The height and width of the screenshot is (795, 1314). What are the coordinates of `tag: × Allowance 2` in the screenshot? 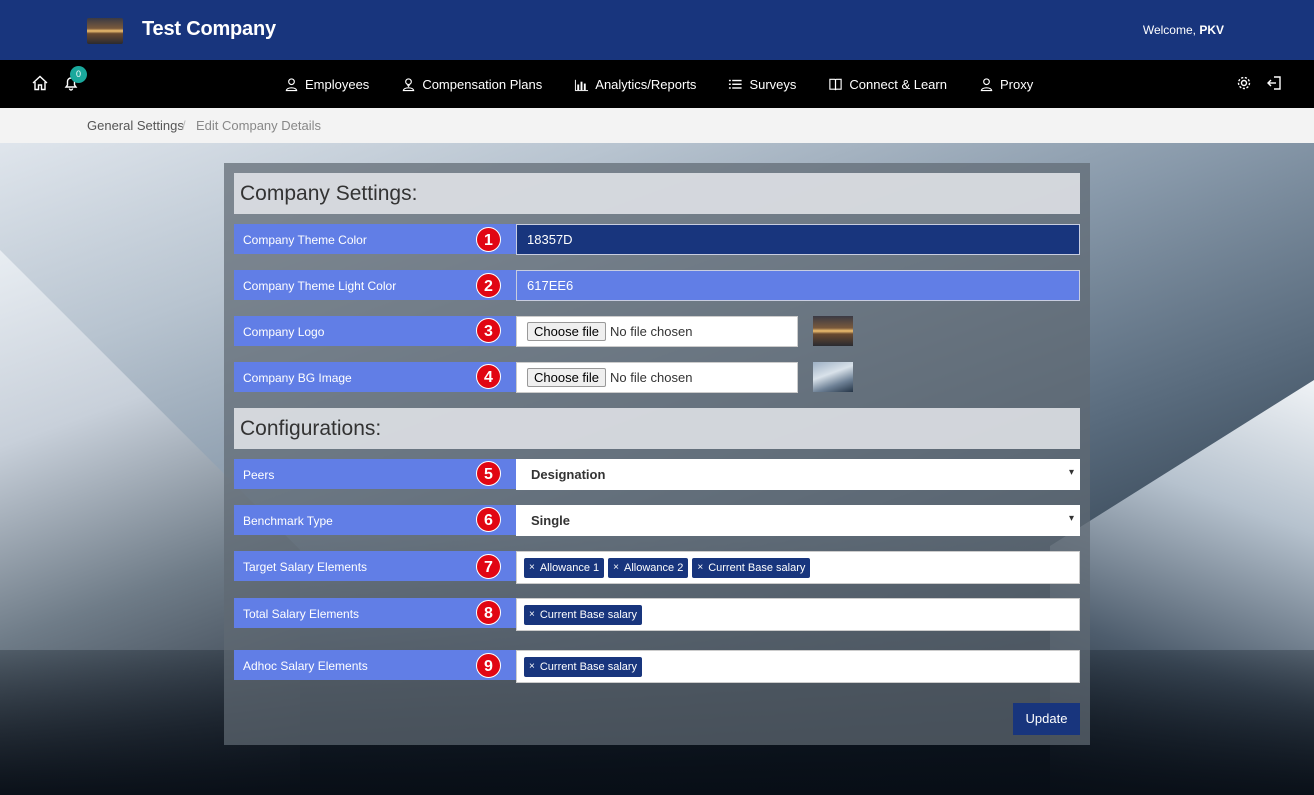 It's located at (648, 568).